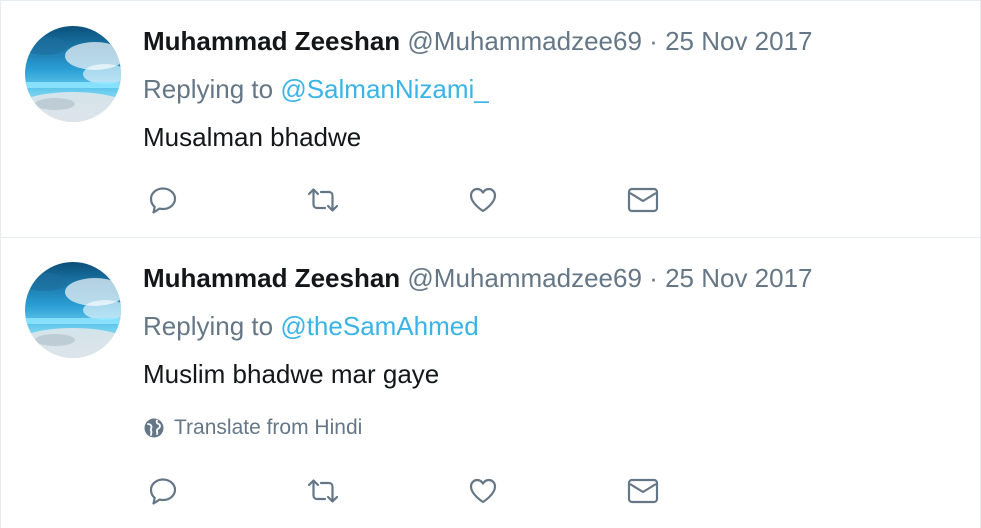 The width and height of the screenshot is (981, 528). I want to click on replying-to-link: @theSamAhmed, so click(379, 326).